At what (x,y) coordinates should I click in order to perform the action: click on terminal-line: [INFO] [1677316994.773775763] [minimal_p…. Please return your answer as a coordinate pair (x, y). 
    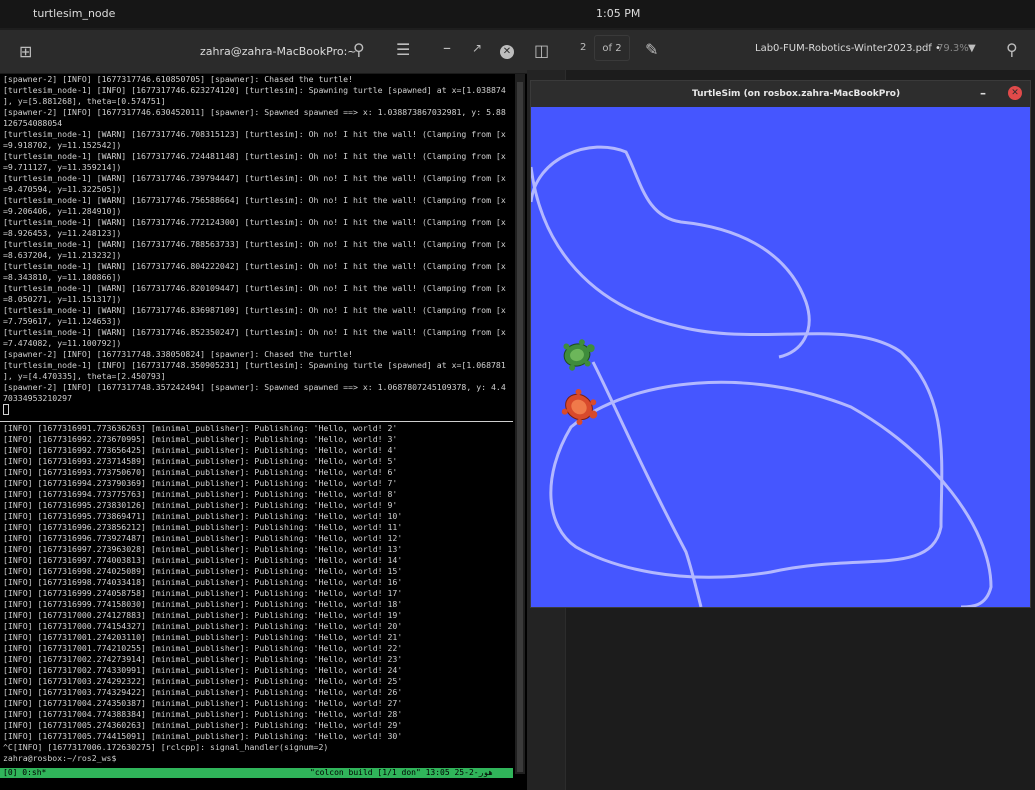
    Looking at the image, I should click on (200, 494).